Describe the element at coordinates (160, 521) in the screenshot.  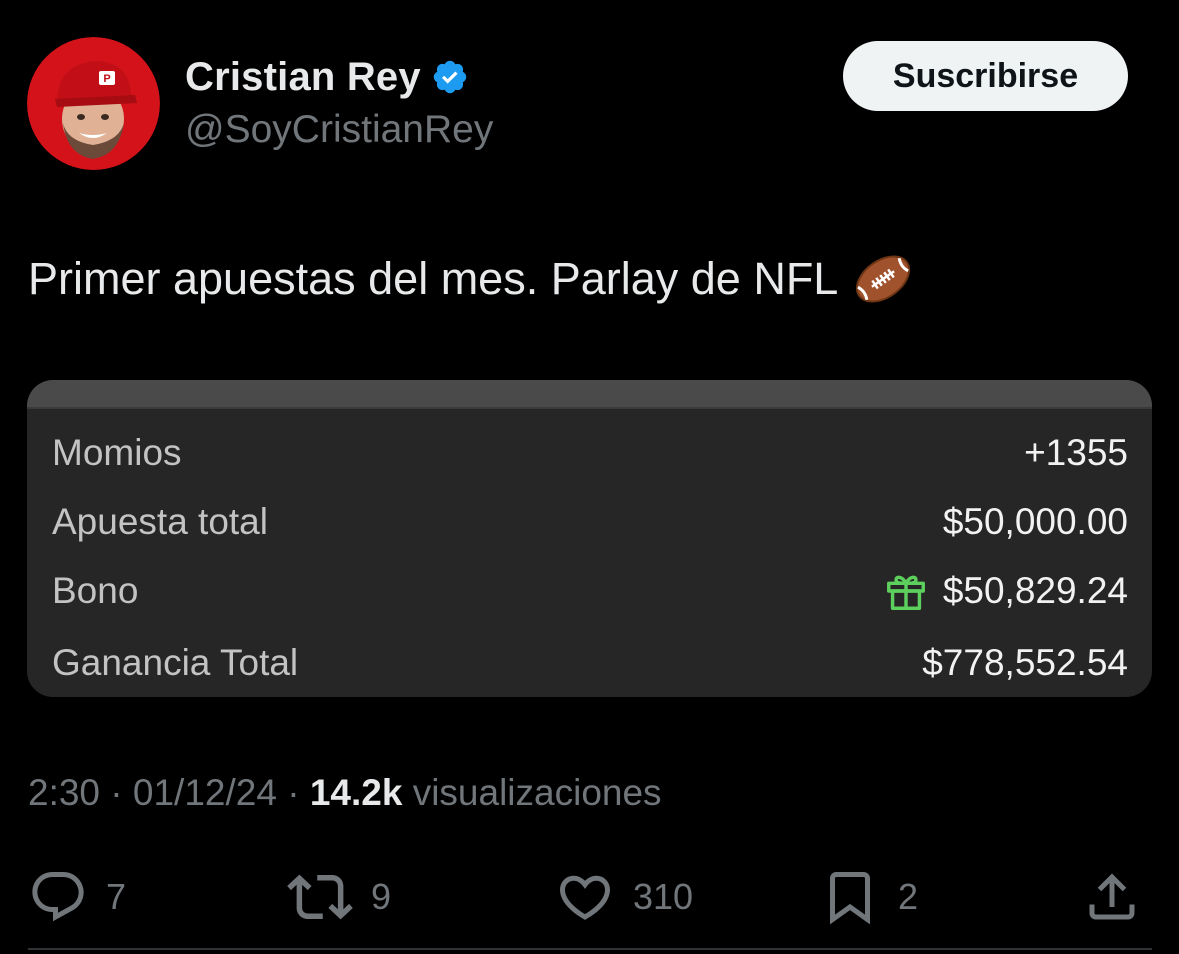
I see `bet-label: Apuesta total` at that location.